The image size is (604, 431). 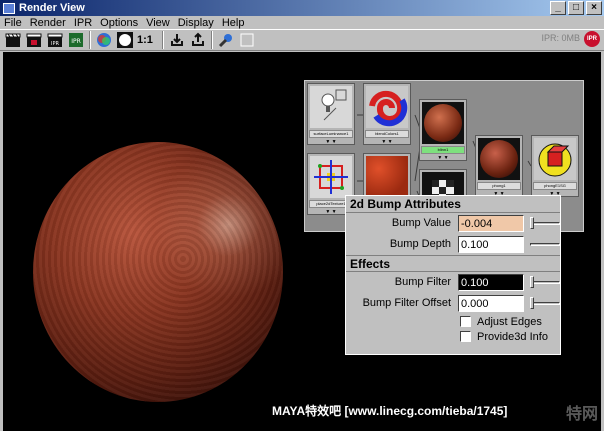 I want to click on keep-image-icon, so click(x=176, y=40).